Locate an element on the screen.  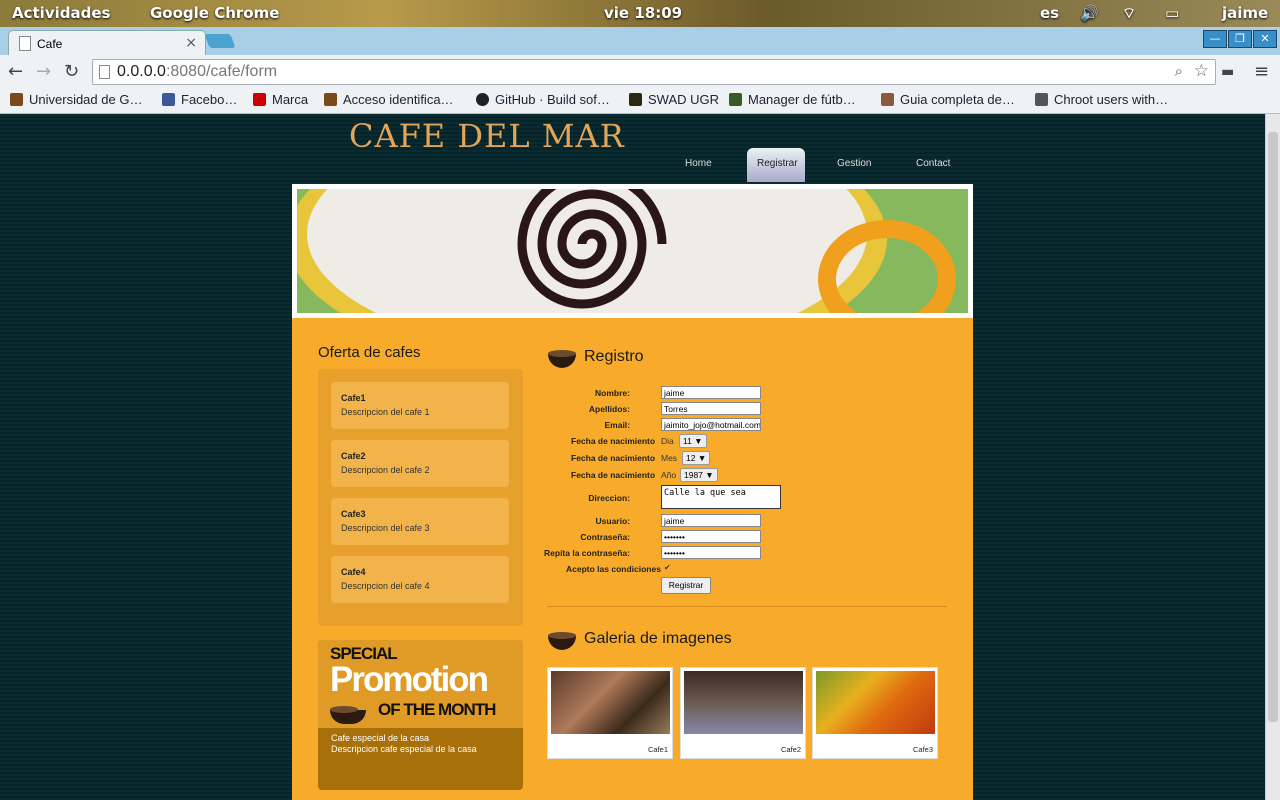
list-item: Cafe3 Descripcion del cafe 3 is located at coordinates (420, 521).